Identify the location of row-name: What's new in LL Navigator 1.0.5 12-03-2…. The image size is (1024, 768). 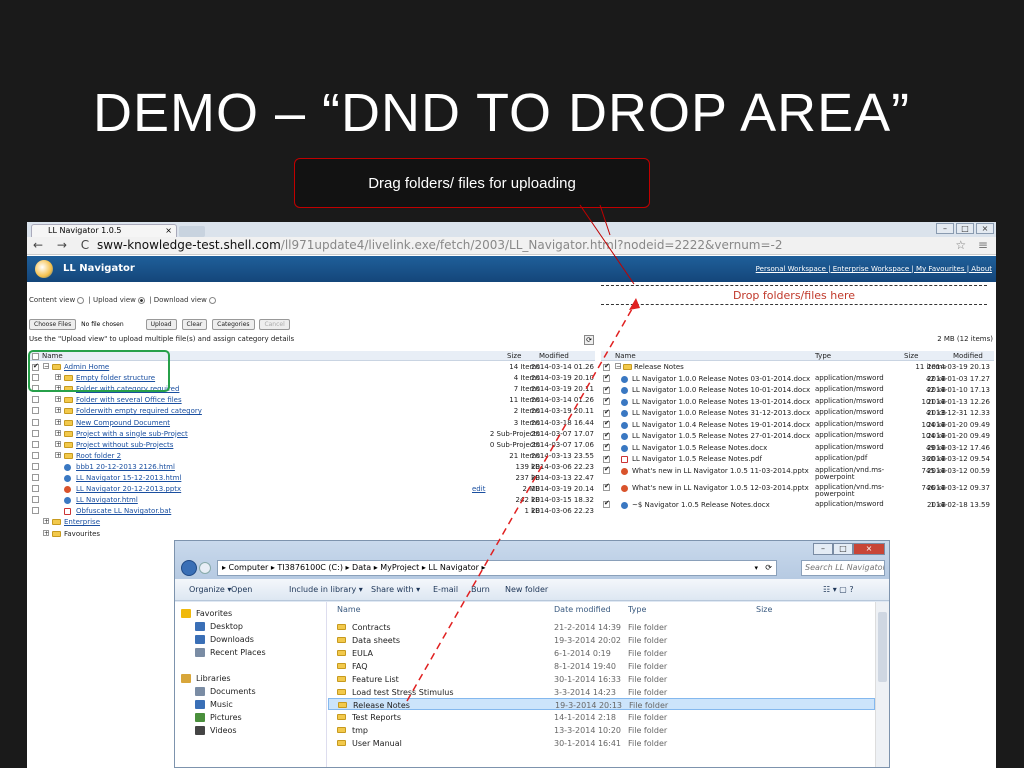
(720, 488).